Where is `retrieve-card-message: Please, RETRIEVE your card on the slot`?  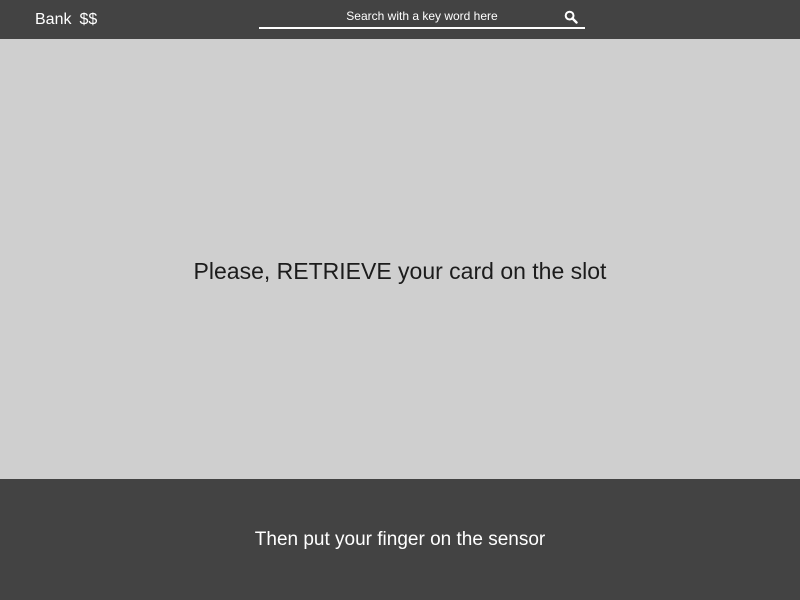
retrieve-card-message: Please, RETRIEVE your card on the slot is located at coordinates (400, 271).